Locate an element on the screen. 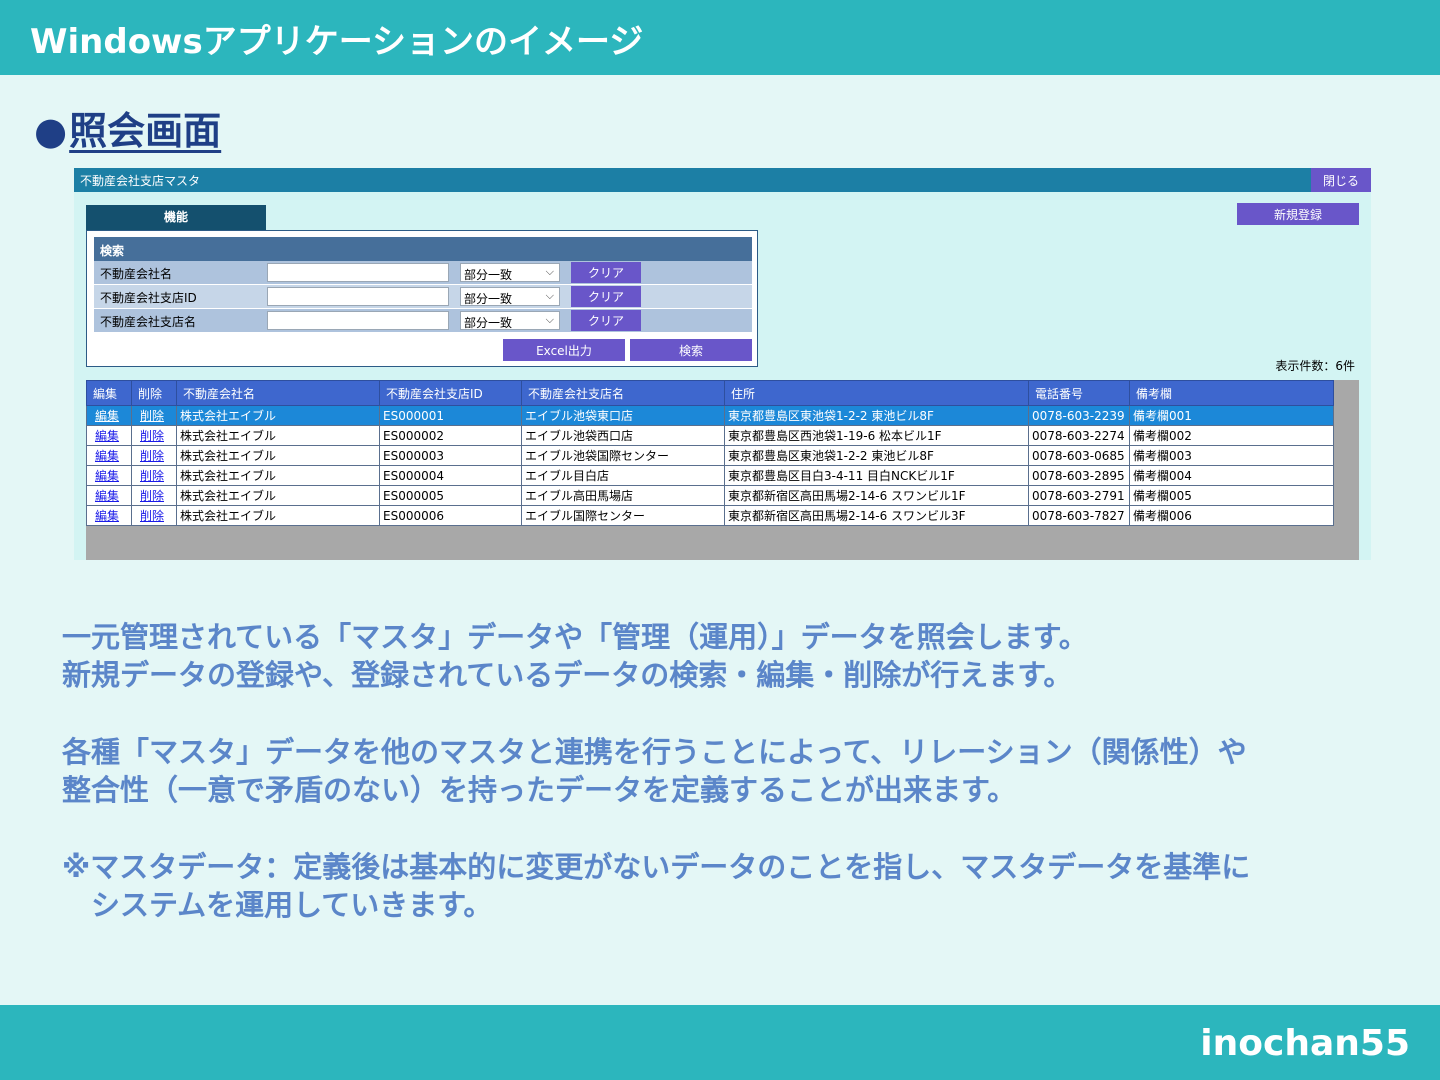 The height and width of the screenshot is (1080, 1440). description-line: 整合性（一意で矛盾のない）を持ったデータを定義することが出来ます。 is located at coordinates (539, 790).